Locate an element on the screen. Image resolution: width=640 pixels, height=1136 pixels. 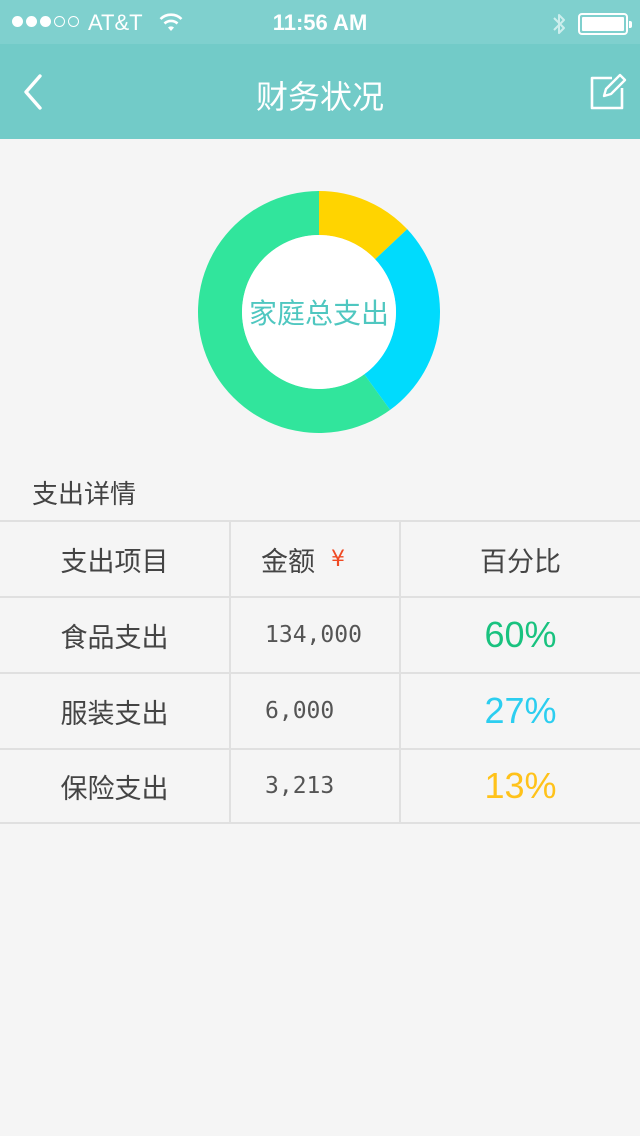
page-title: 财务状况 is located at coordinates (319, 97).